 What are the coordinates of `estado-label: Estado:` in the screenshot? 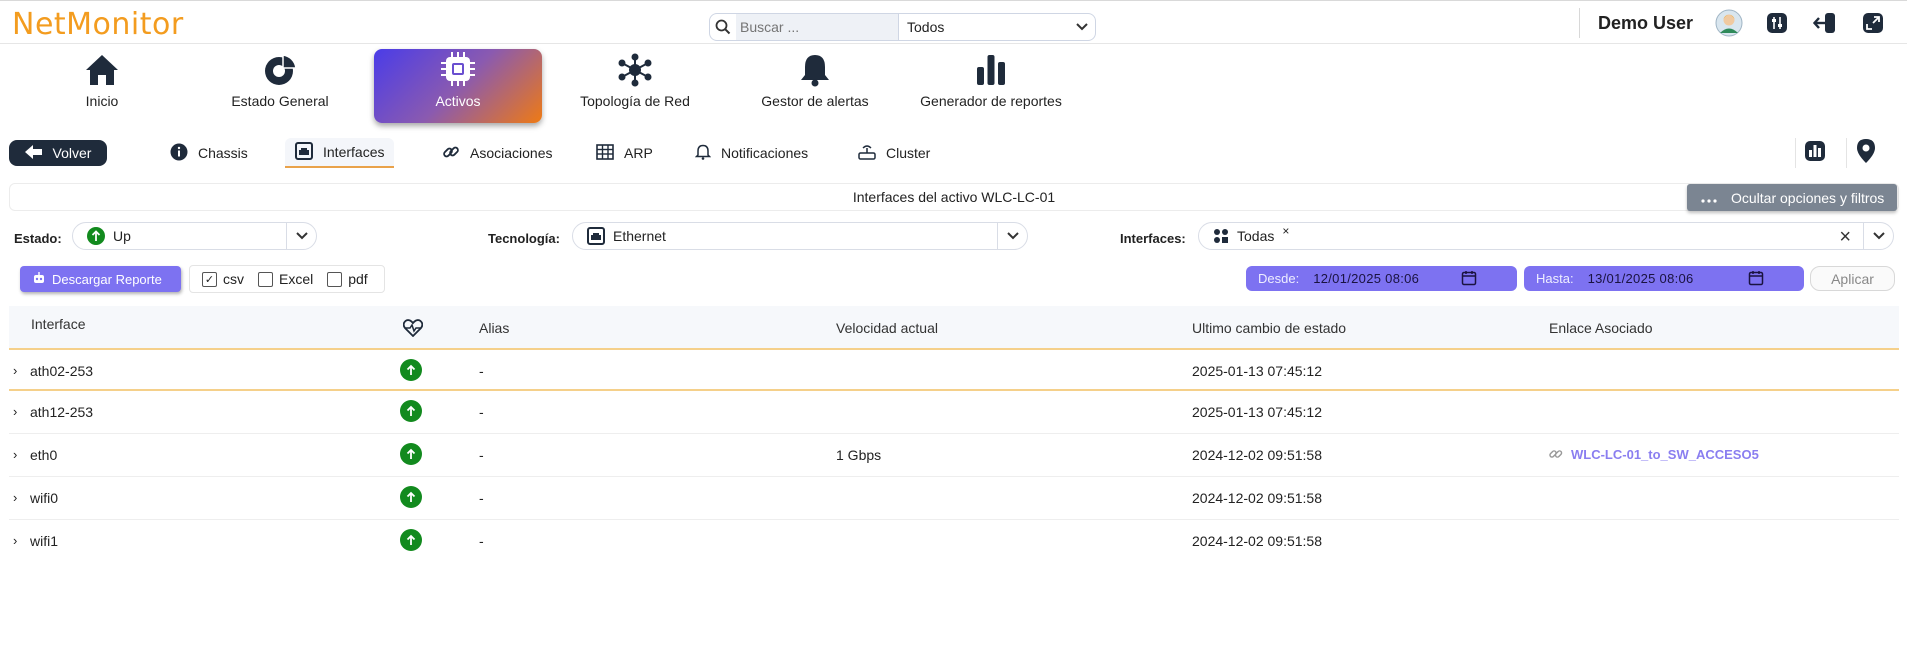 It's located at (38, 238).